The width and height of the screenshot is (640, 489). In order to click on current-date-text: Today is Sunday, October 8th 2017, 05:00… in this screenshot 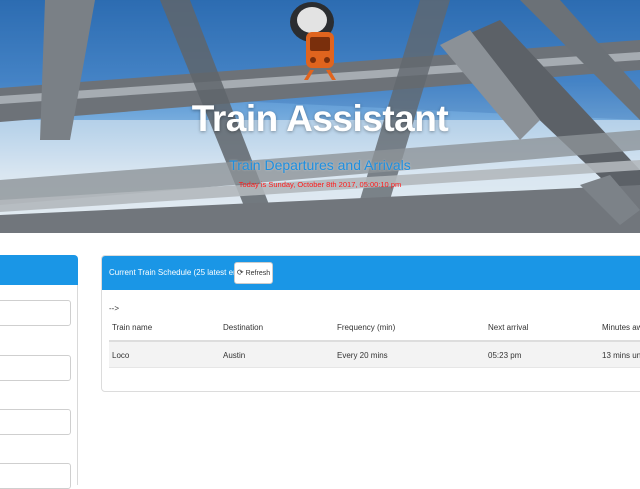, I will do `click(320, 184)`.